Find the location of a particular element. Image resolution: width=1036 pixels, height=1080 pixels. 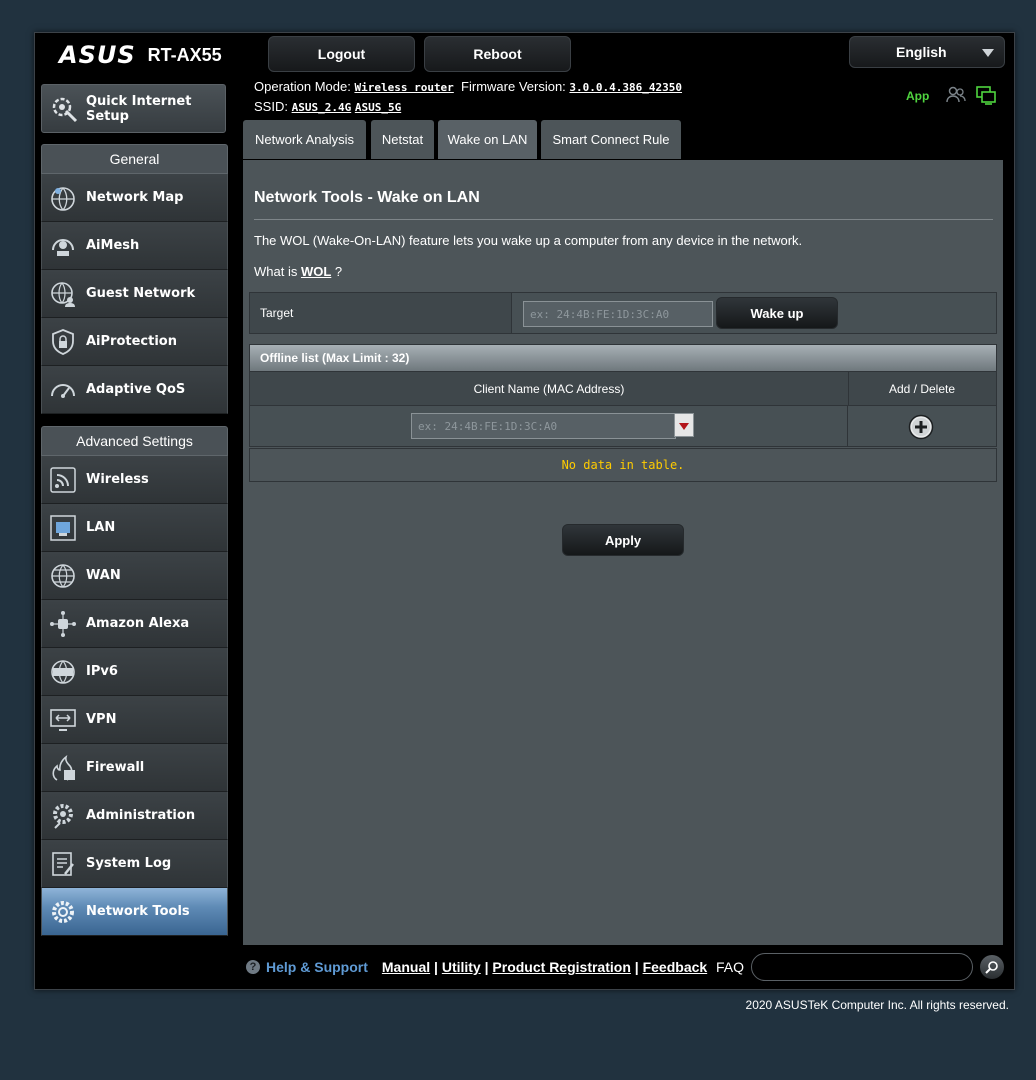

wireless-icon is located at coordinates (63, 479).